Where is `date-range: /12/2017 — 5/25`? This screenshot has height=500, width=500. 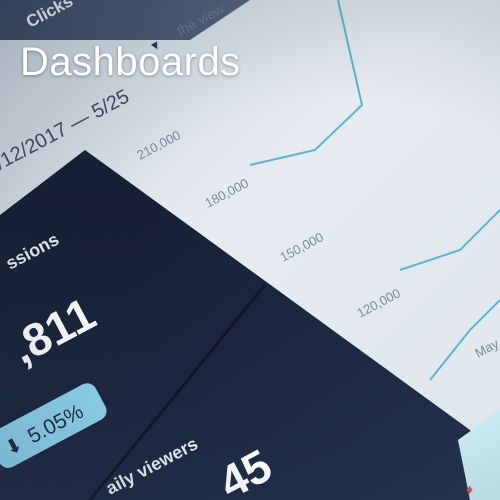 date-range: /12/2017 — 5/25 is located at coordinates (66, 130).